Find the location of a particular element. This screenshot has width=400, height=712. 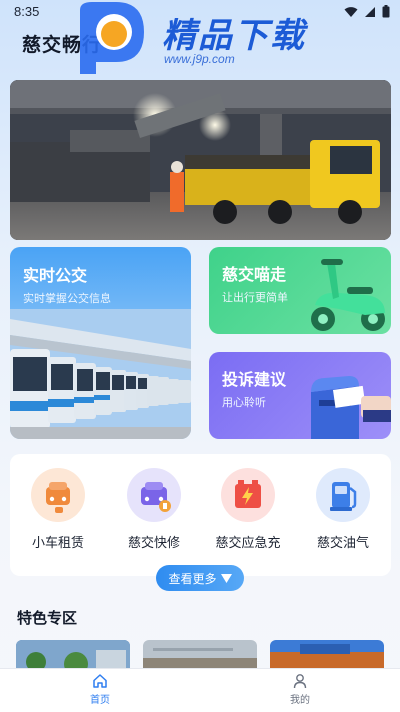

gas-station-icon is located at coordinates (343, 495).